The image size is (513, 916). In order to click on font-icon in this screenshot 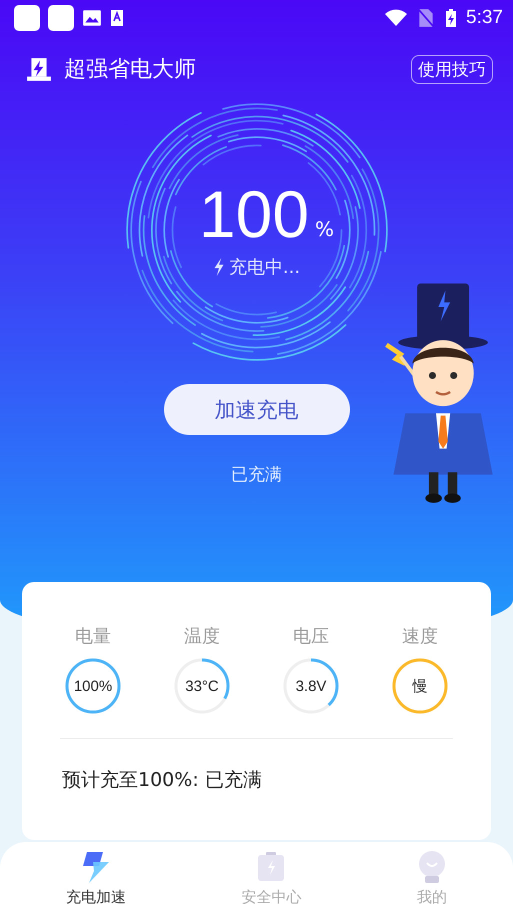, I will do `click(117, 18)`.